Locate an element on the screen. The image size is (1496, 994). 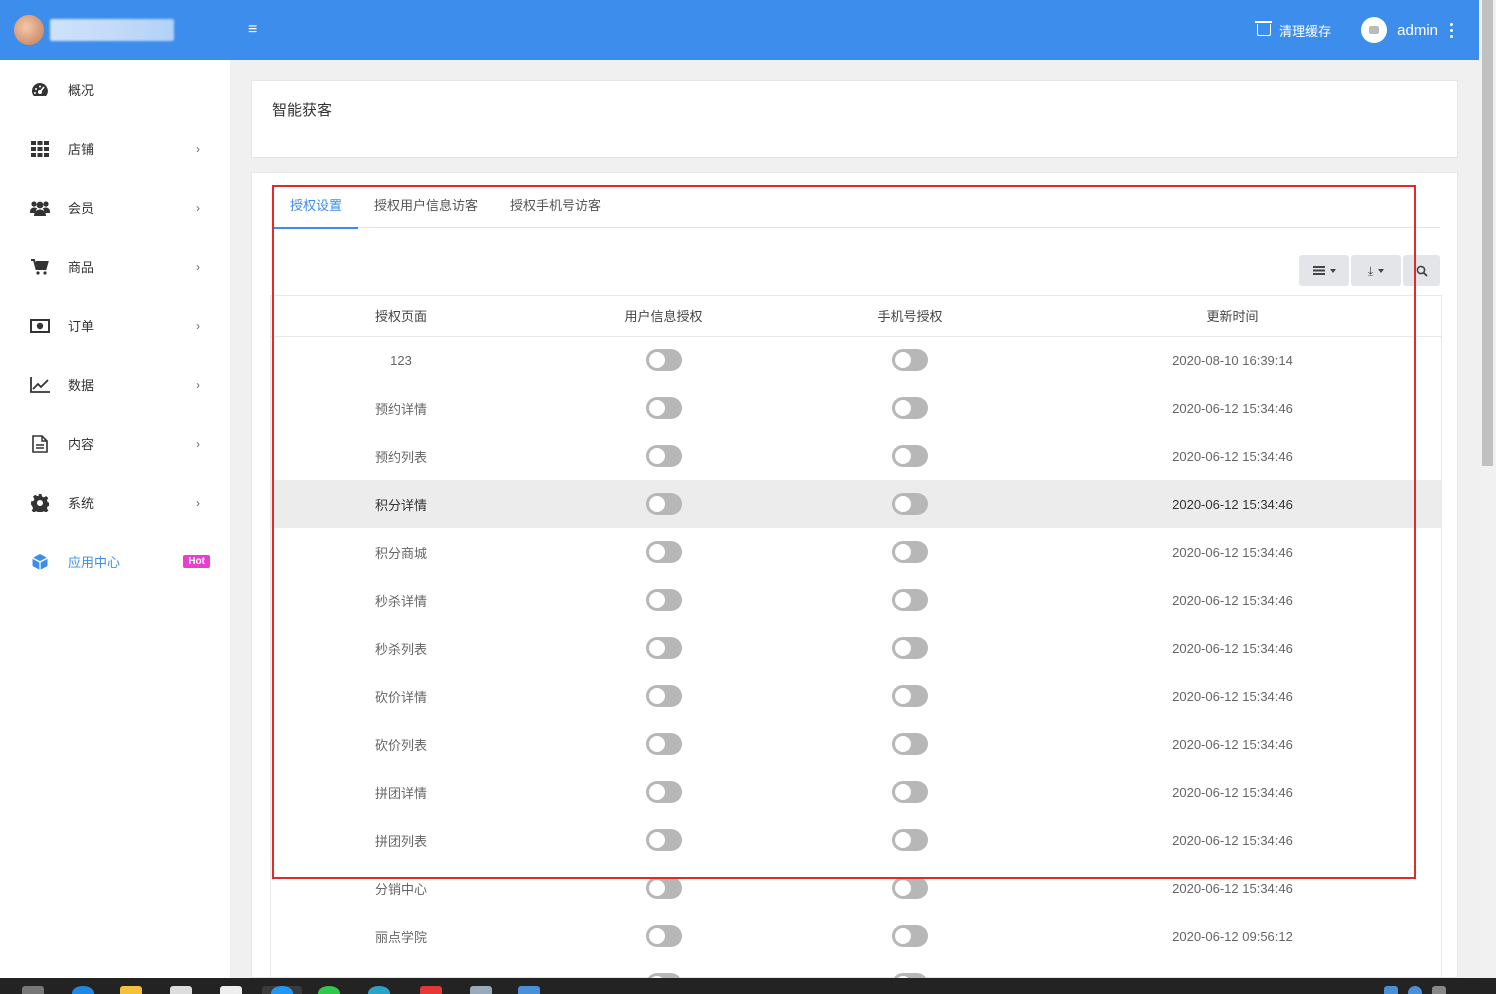
hamburger-icon: ≡ is located at coordinates (252, 30).